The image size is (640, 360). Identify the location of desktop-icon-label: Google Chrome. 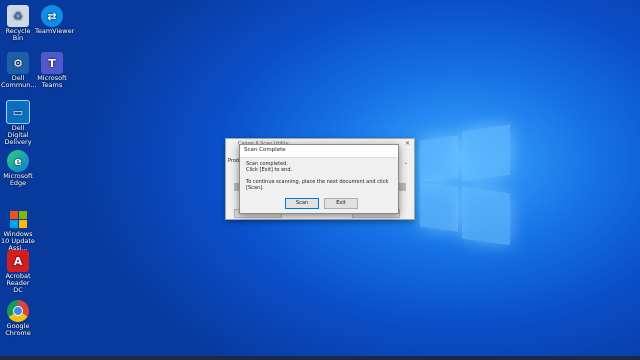
(18, 329).